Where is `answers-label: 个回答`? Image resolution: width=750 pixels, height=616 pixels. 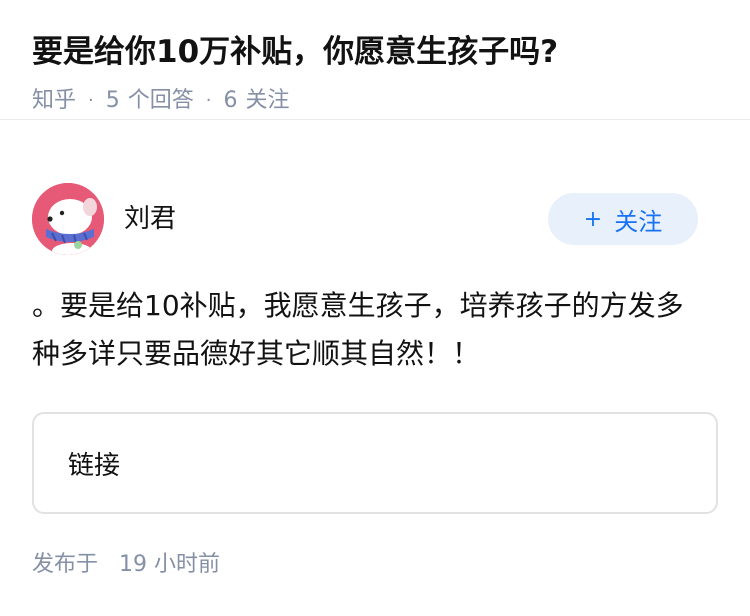 answers-label: 个回答 is located at coordinates (161, 101).